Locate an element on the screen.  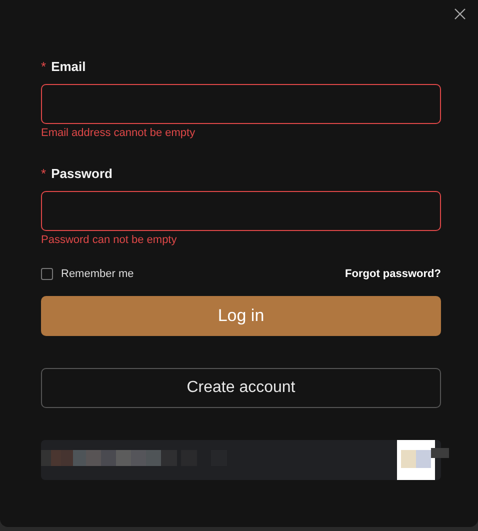
field-label: Password is located at coordinates (81, 173).